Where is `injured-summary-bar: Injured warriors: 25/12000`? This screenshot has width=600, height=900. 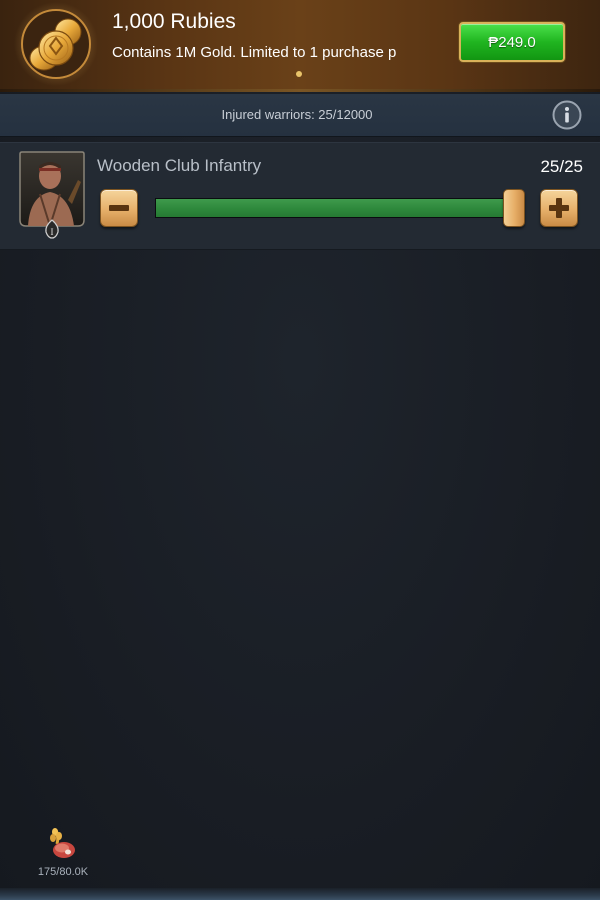
injured-summary-bar: Injured warriors: 25/12000 is located at coordinates (300, 115).